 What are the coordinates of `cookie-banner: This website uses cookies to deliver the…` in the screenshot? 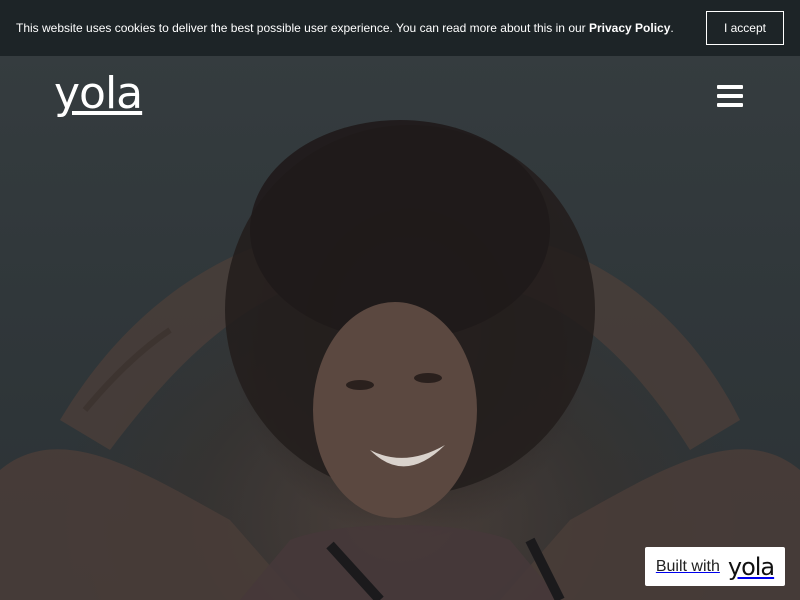 It's located at (400, 28).